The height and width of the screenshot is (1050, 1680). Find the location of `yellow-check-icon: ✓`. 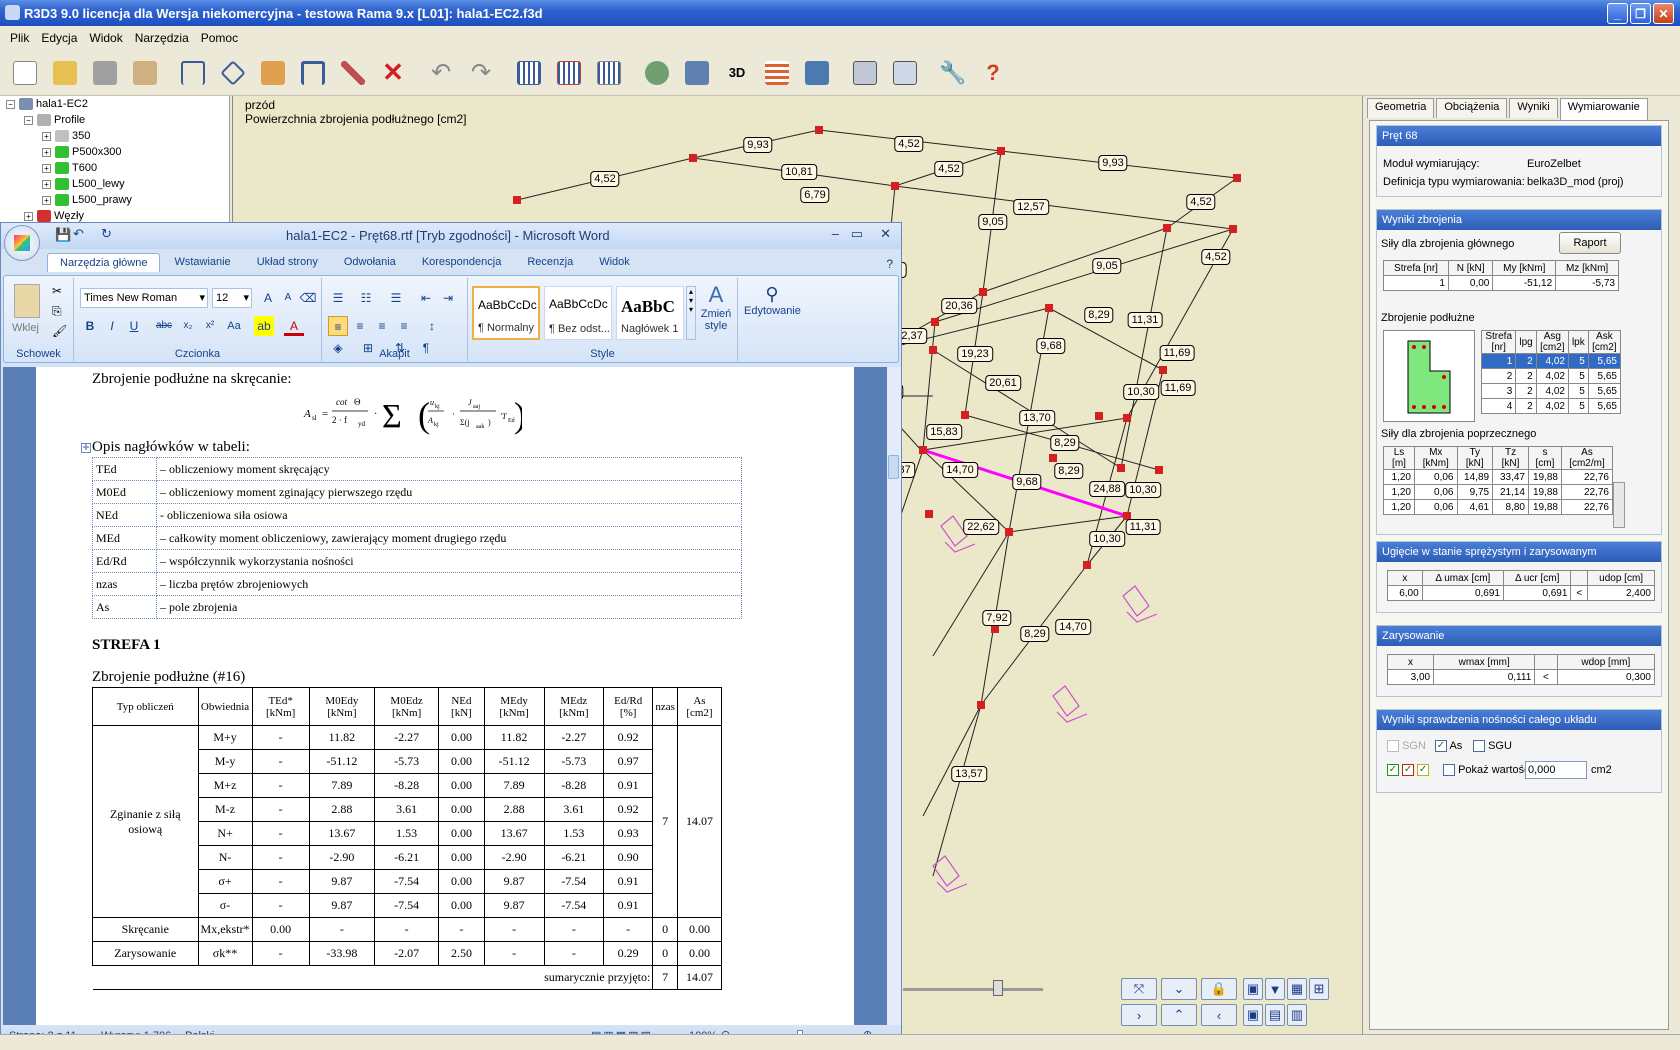

yellow-check-icon: ✓ is located at coordinates (1423, 770).